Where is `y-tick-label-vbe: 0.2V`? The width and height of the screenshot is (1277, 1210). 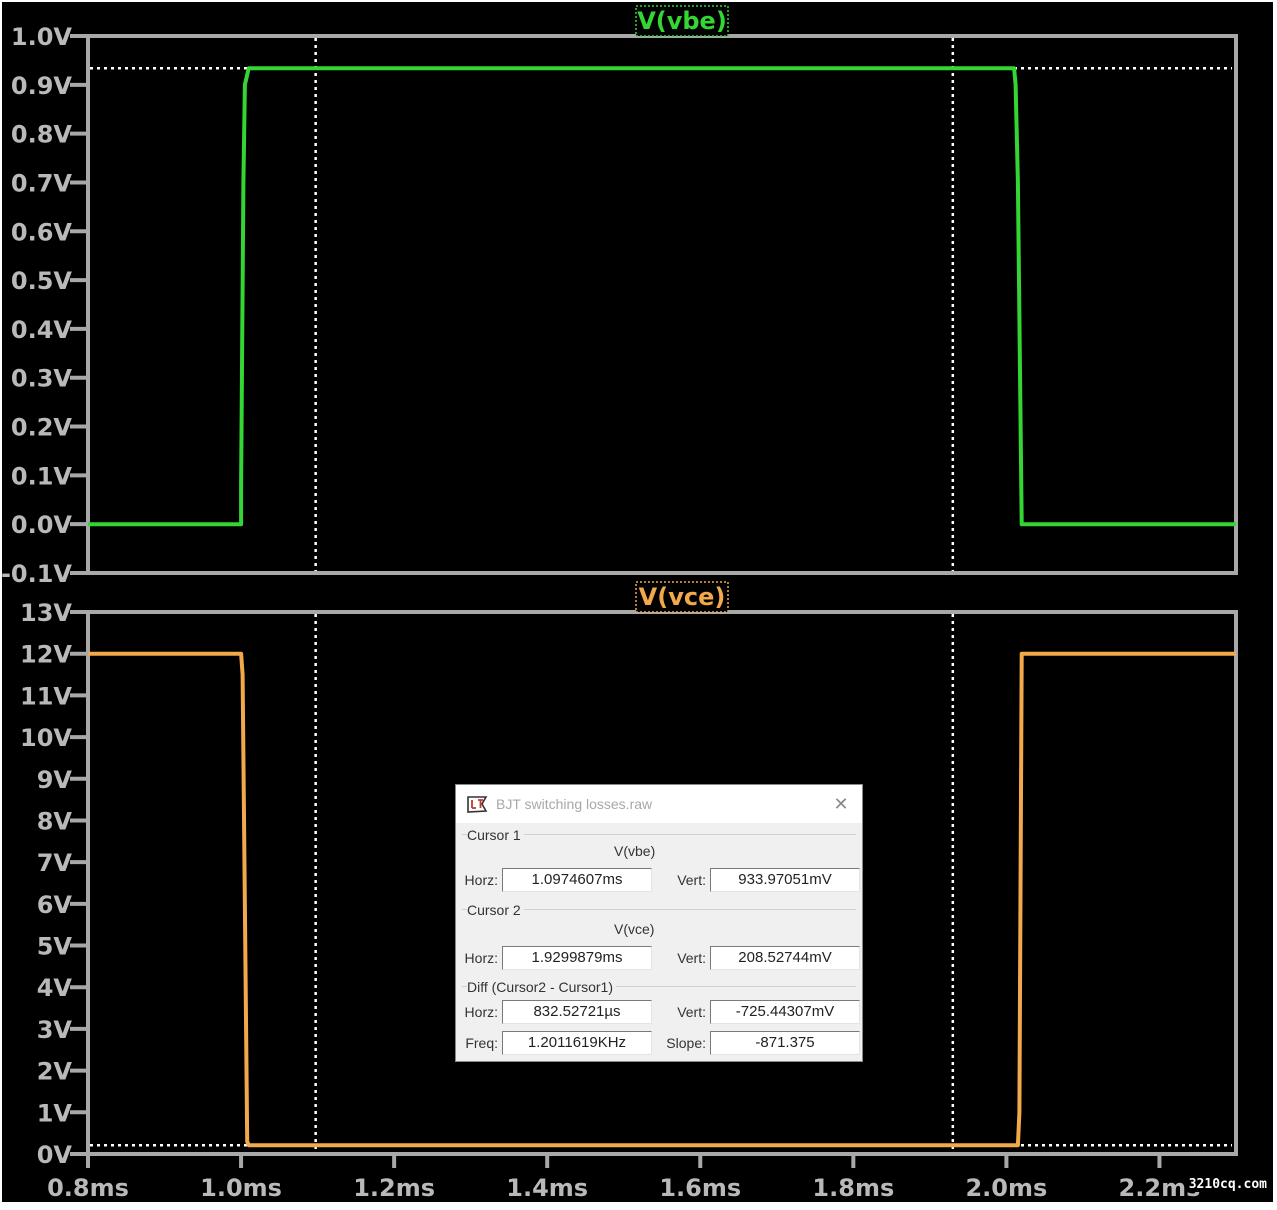
y-tick-label-vbe: 0.2V is located at coordinates (42, 428).